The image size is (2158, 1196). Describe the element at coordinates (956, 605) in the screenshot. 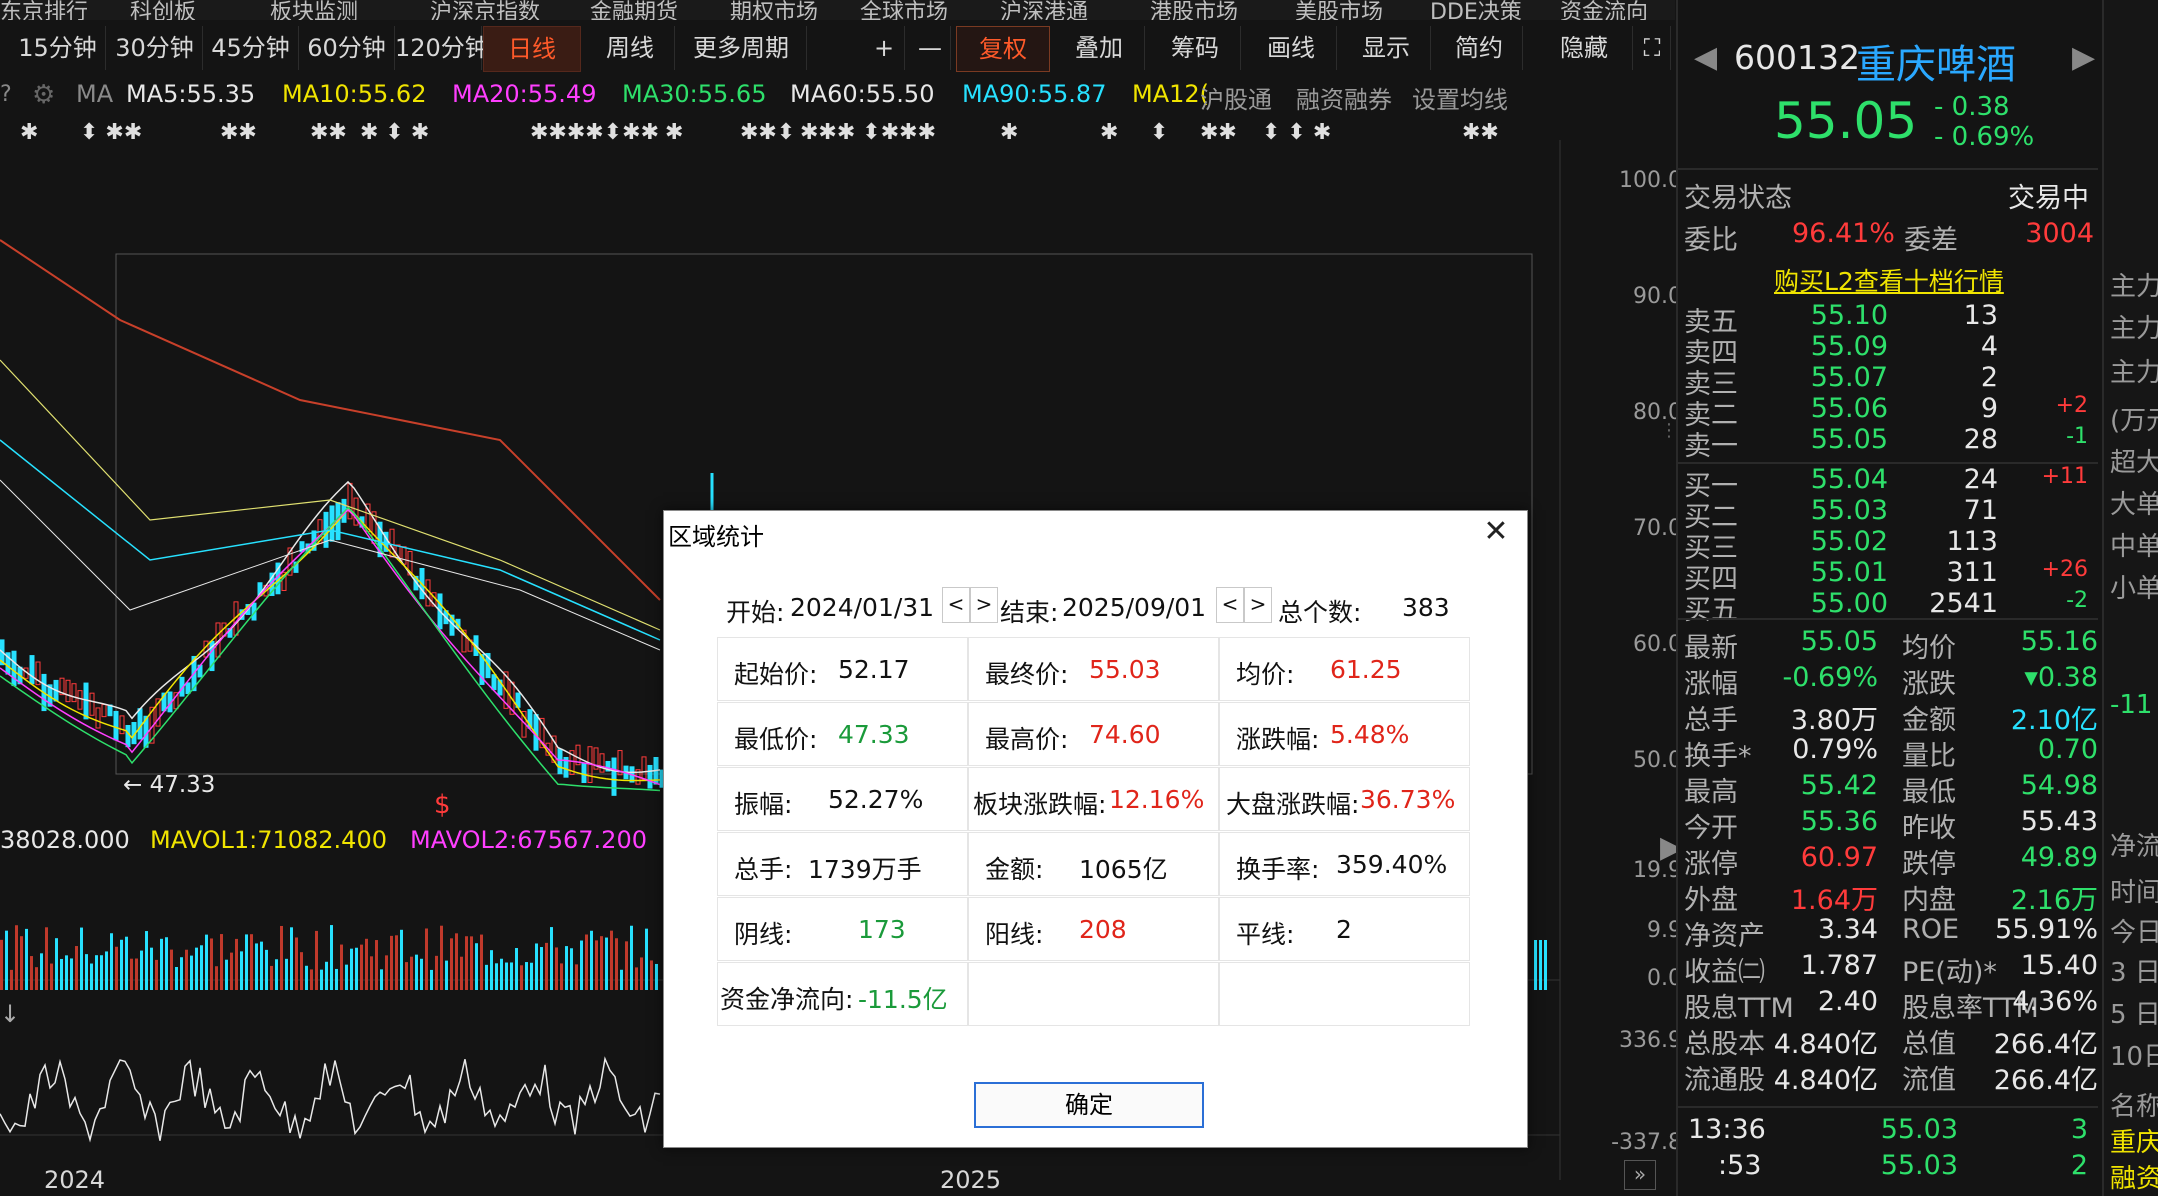

I see `start-prev-button: <` at that location.